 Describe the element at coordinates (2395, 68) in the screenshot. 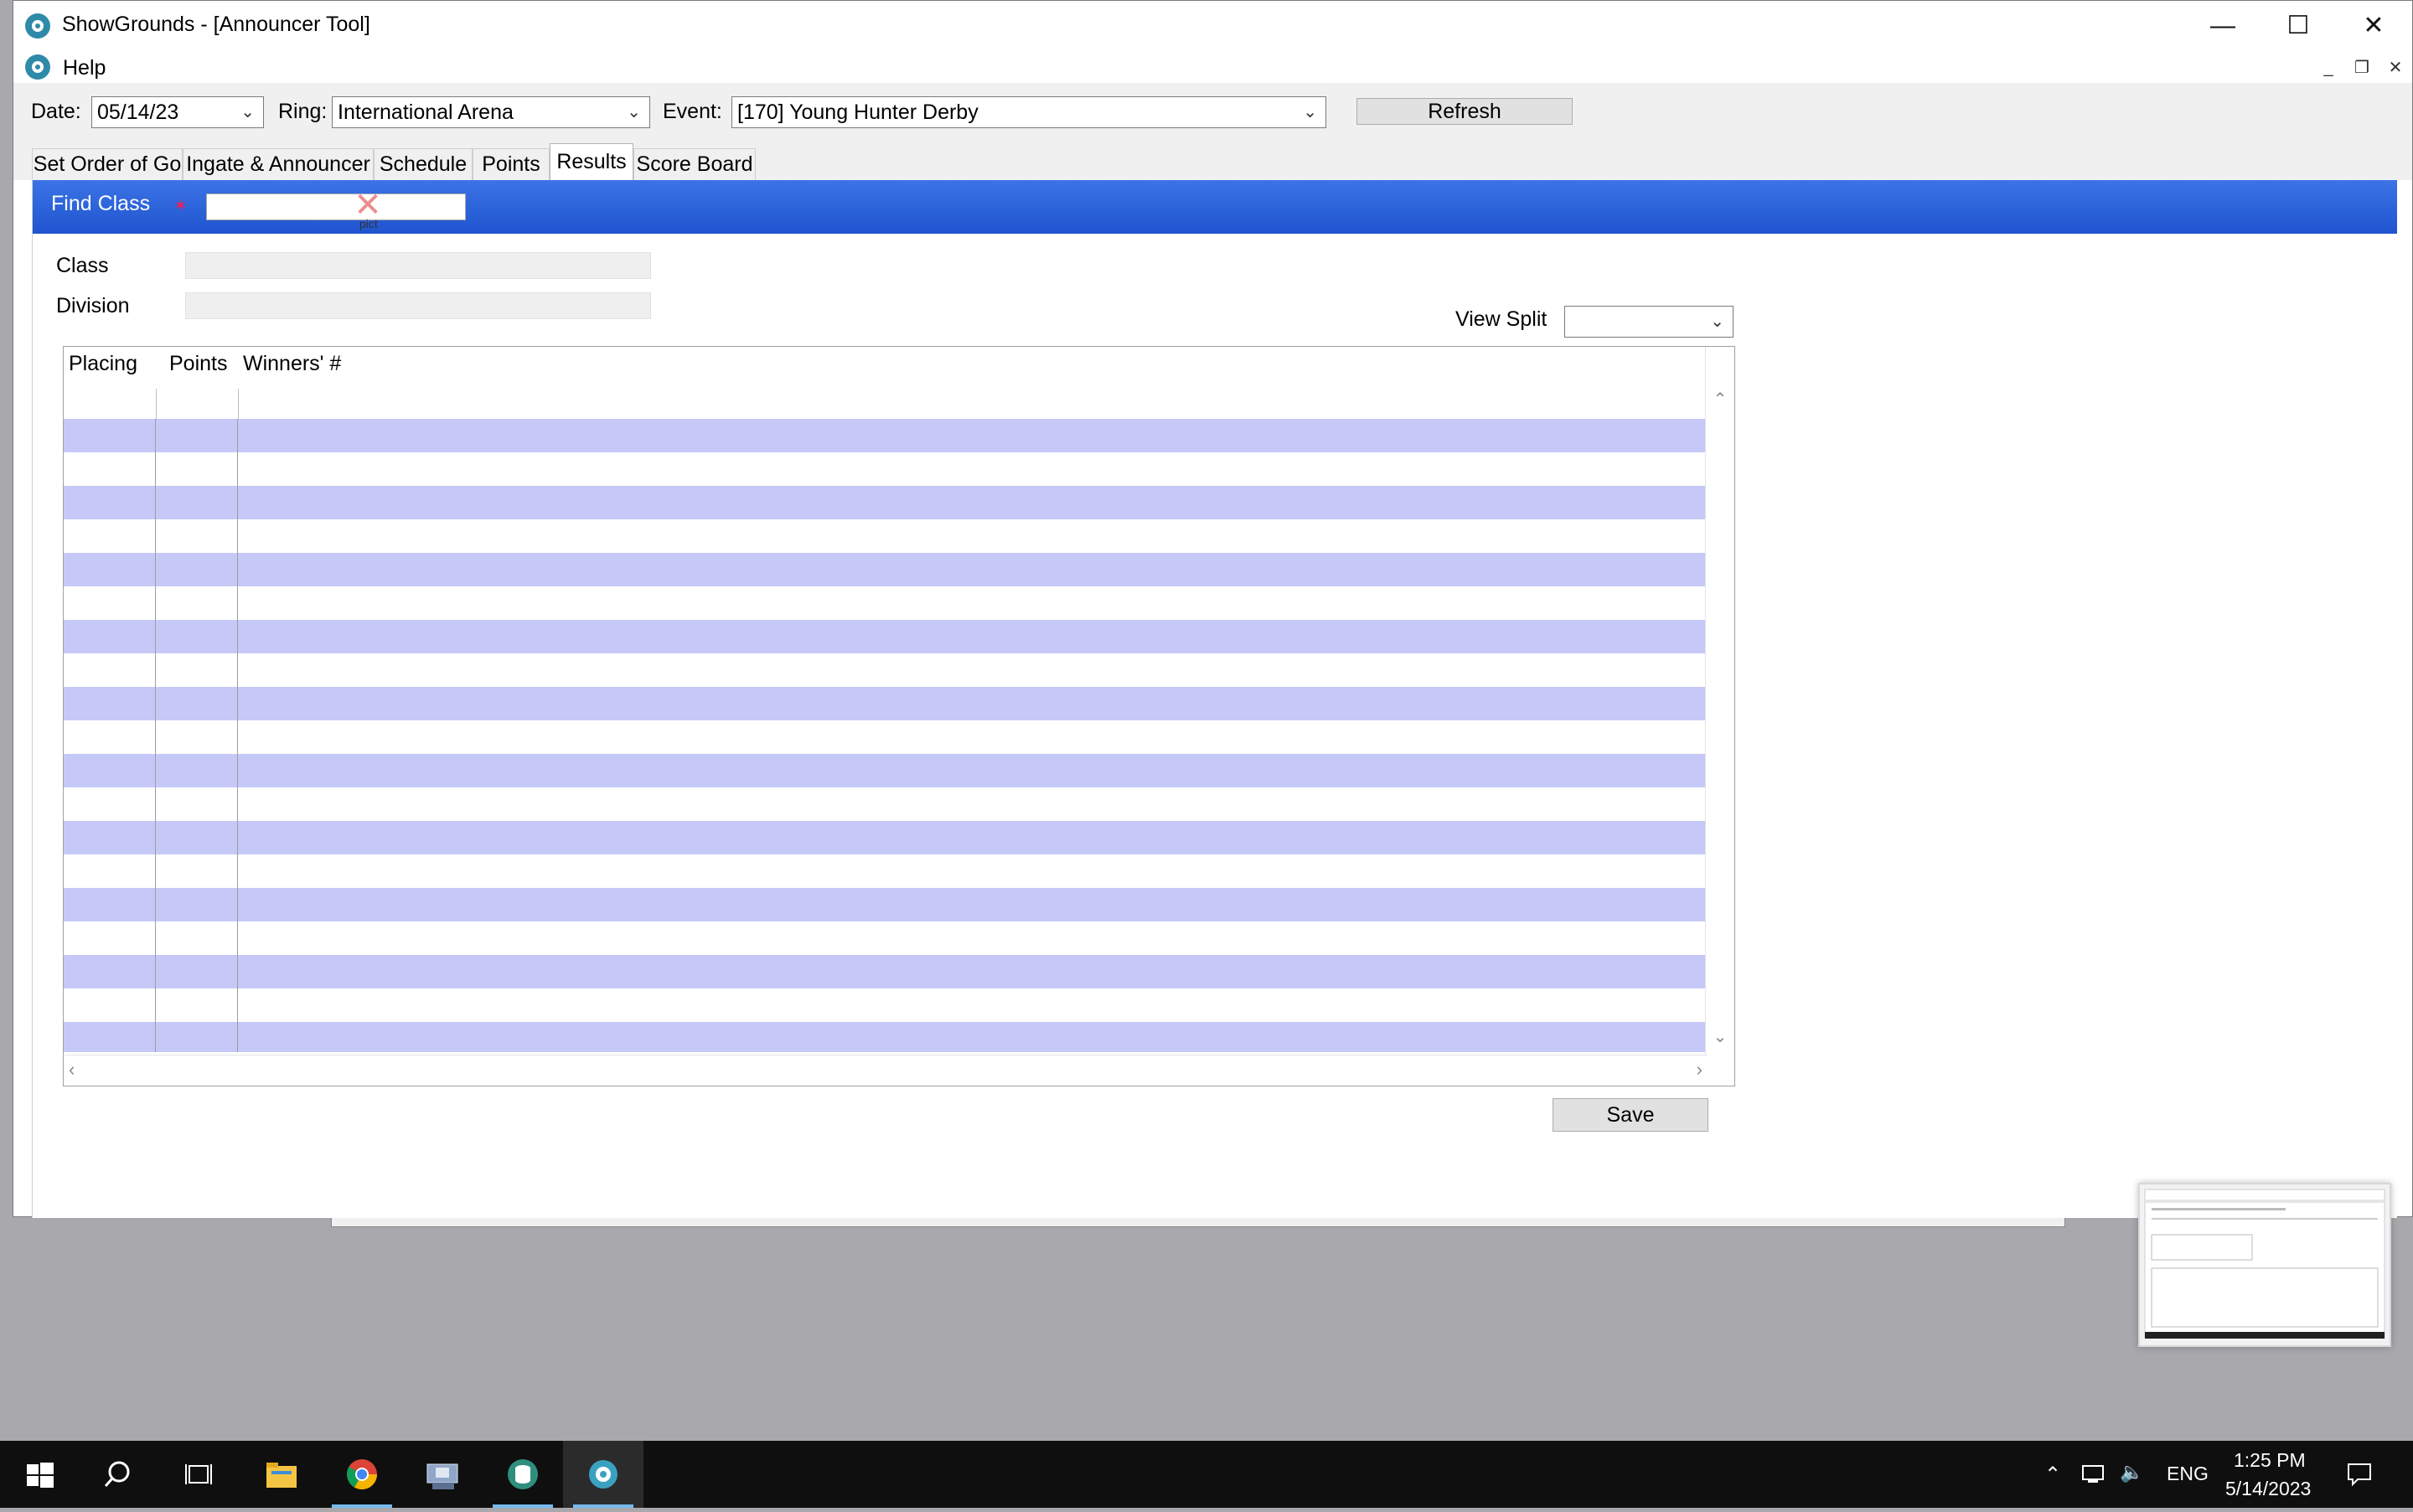

I see `mdi-close-button: ✕` at that location.